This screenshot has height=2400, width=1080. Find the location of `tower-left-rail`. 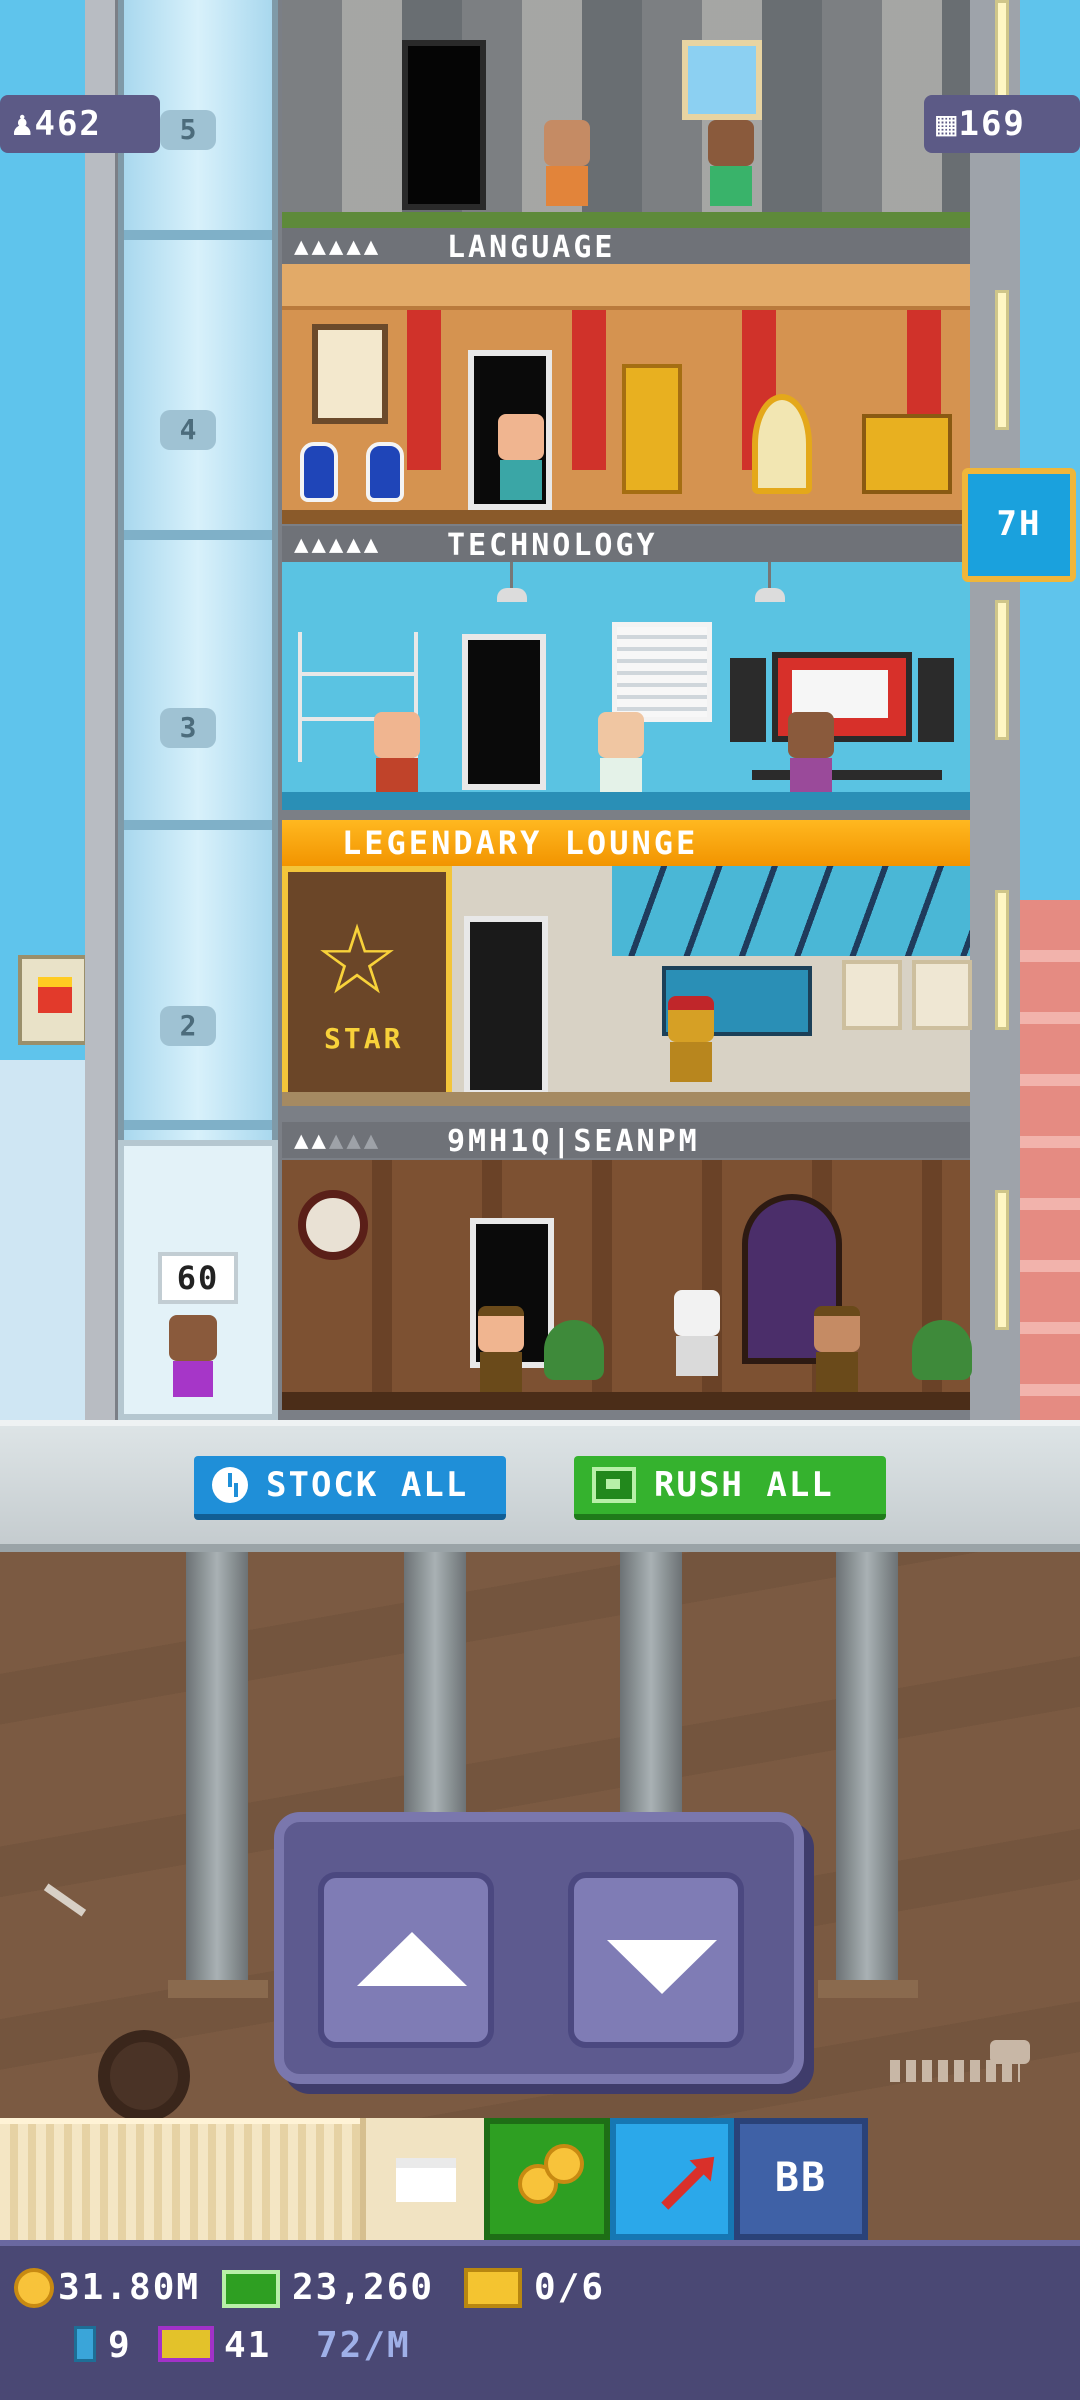

tower-left-rail is located at coordinates (100, 710).